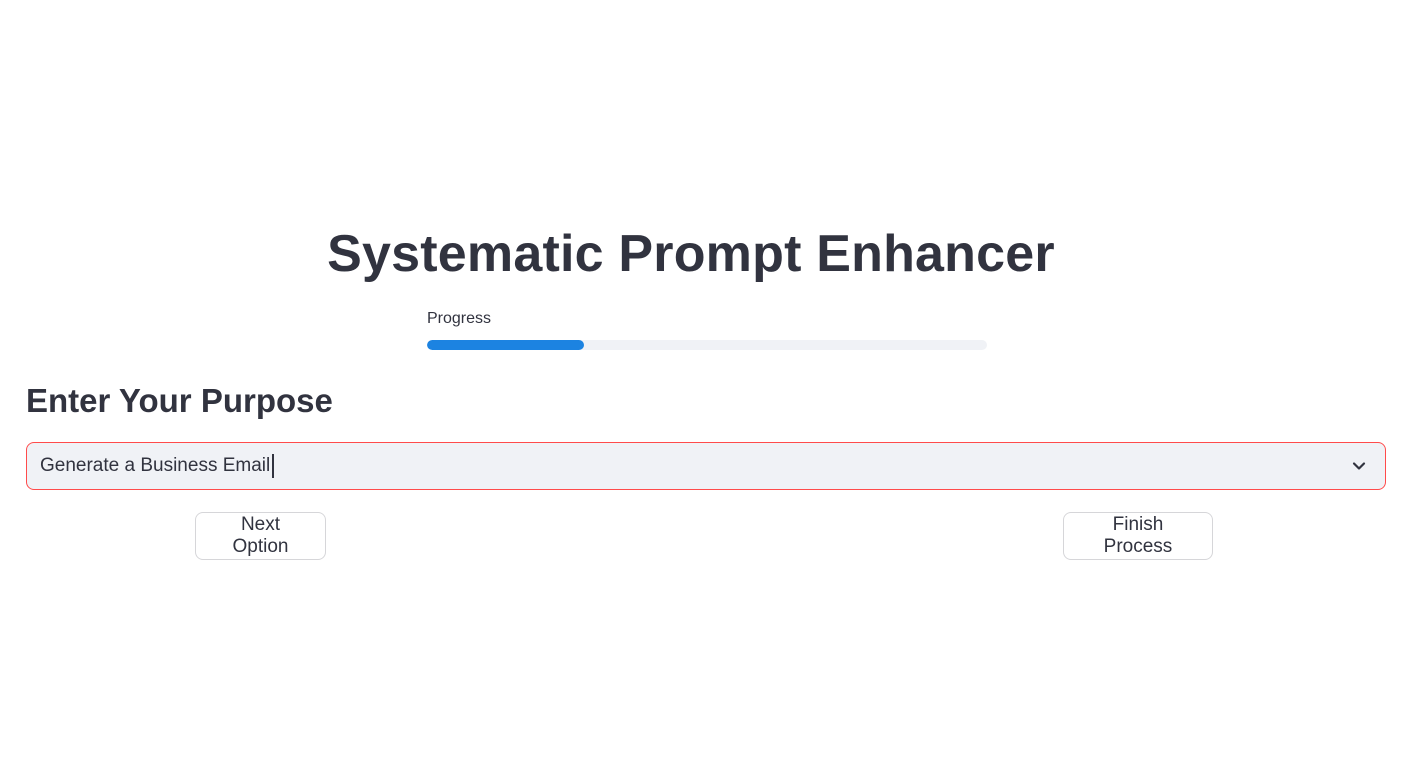 This screenshot has height=758, width=1413. I want to click on progress-bar-track, so click(707, 345).